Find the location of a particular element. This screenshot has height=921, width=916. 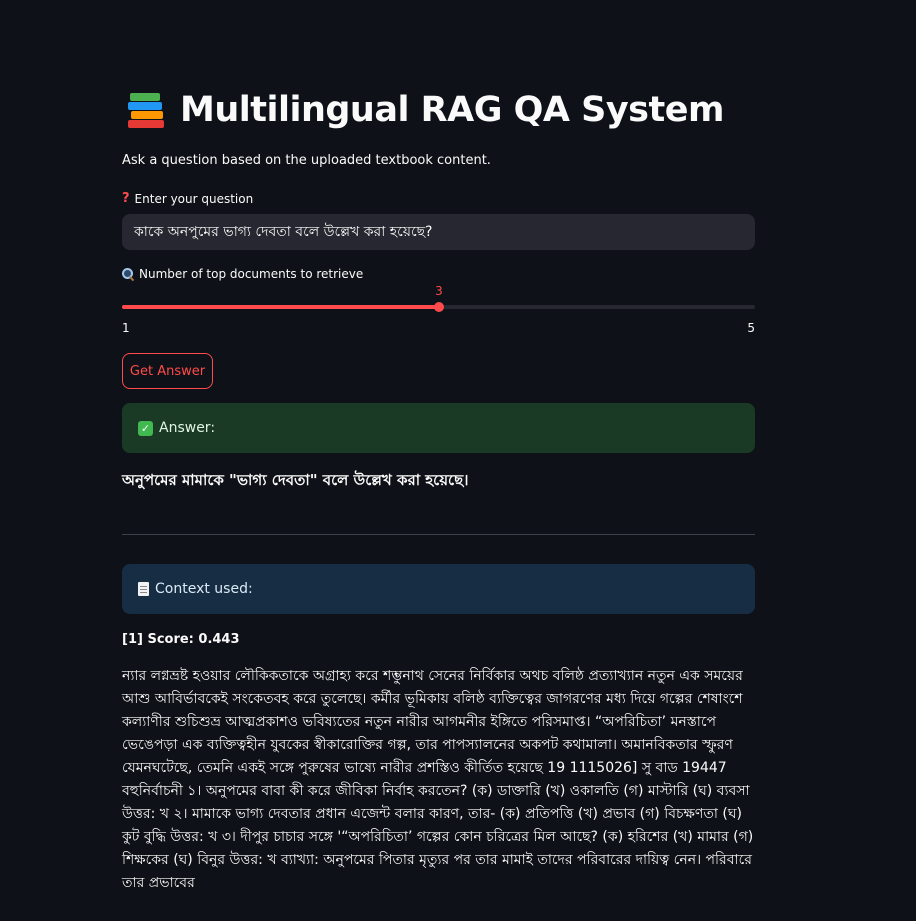

question-label: ? Enter your question is located at coordinates (187, 198).